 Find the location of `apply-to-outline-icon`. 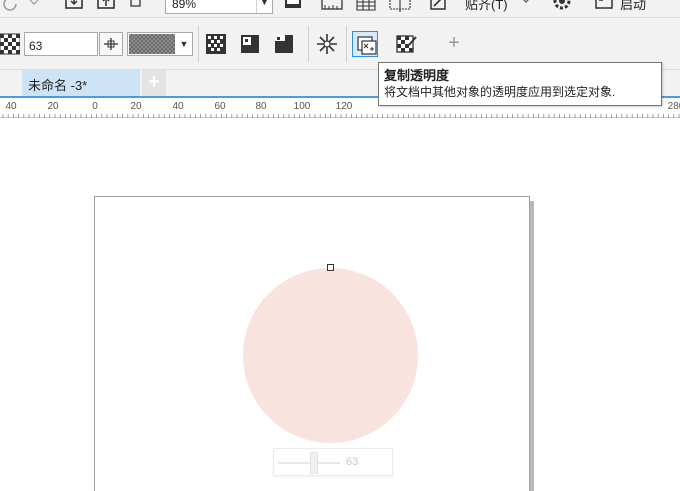

apply-to-outline-icon is located at coordinates (285, 44).